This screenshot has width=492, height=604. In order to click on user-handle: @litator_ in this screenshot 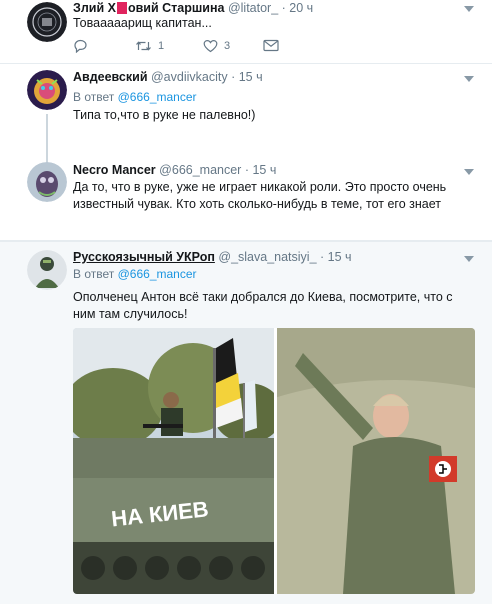, I will do `click(253, 8)`.